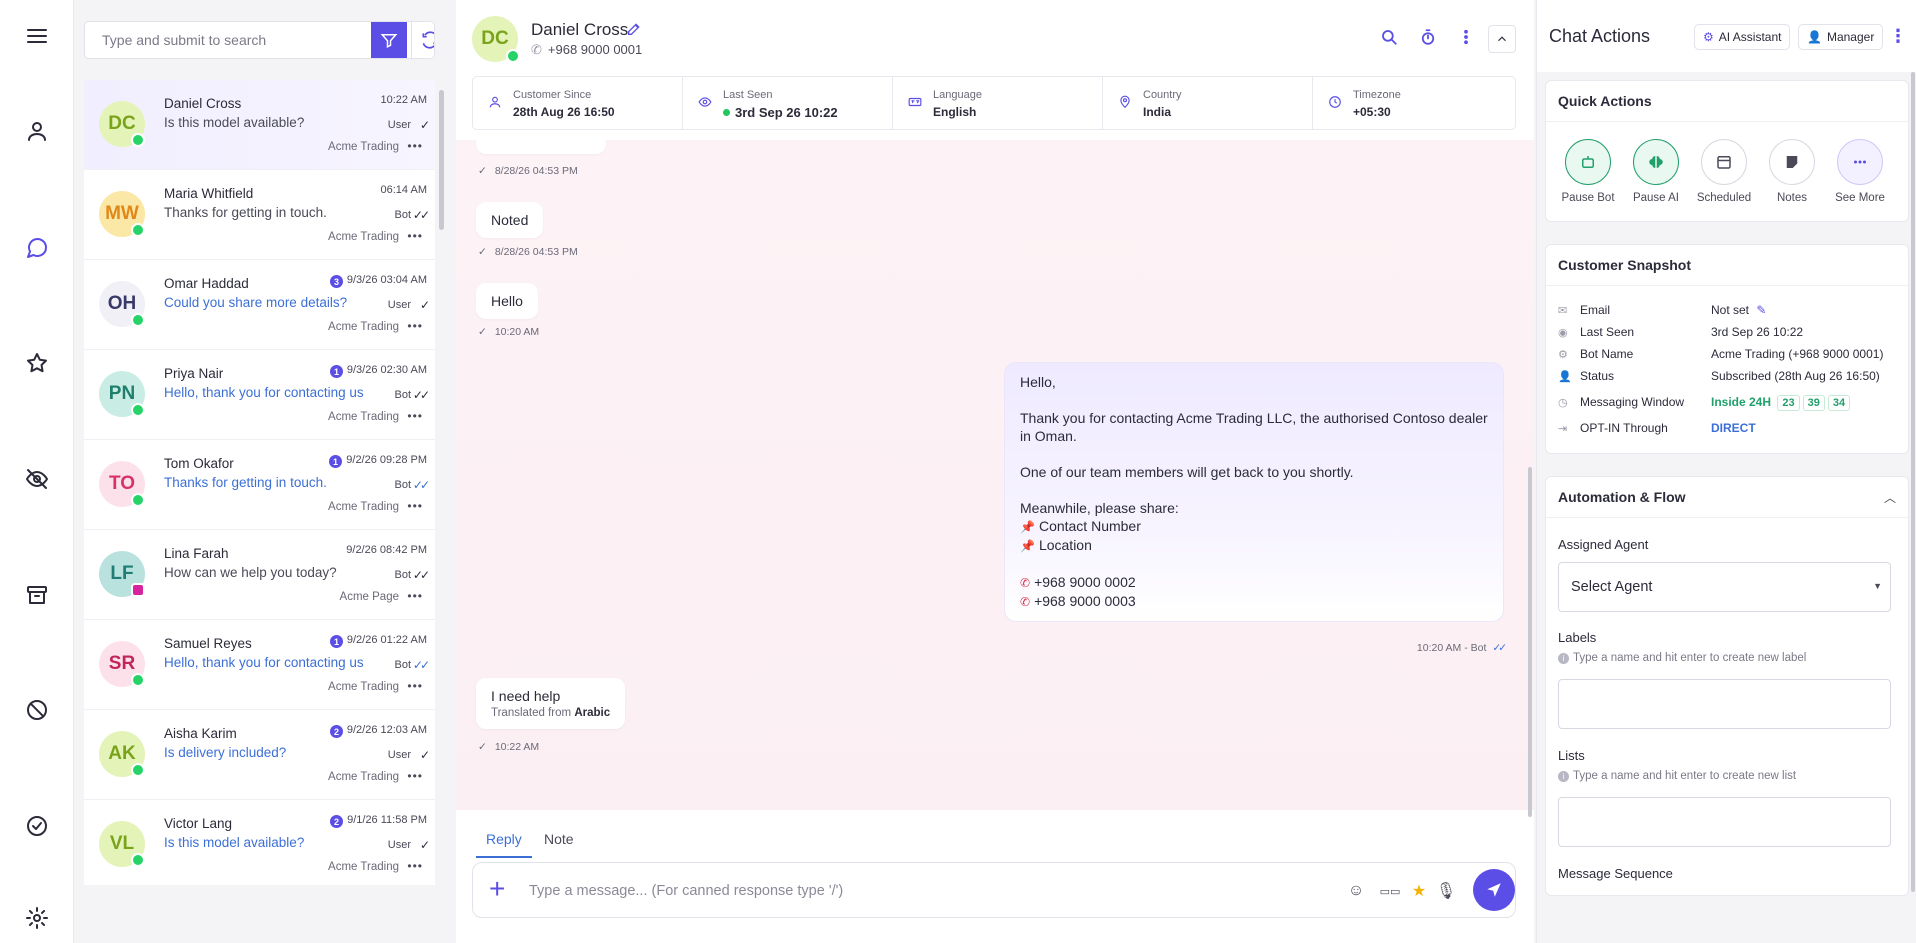 This screenshot has height=943, width=1916. Describe the element at coordinates (363, 687) in the screenshot. I see `conversation-account: Acme Trading` at that location.